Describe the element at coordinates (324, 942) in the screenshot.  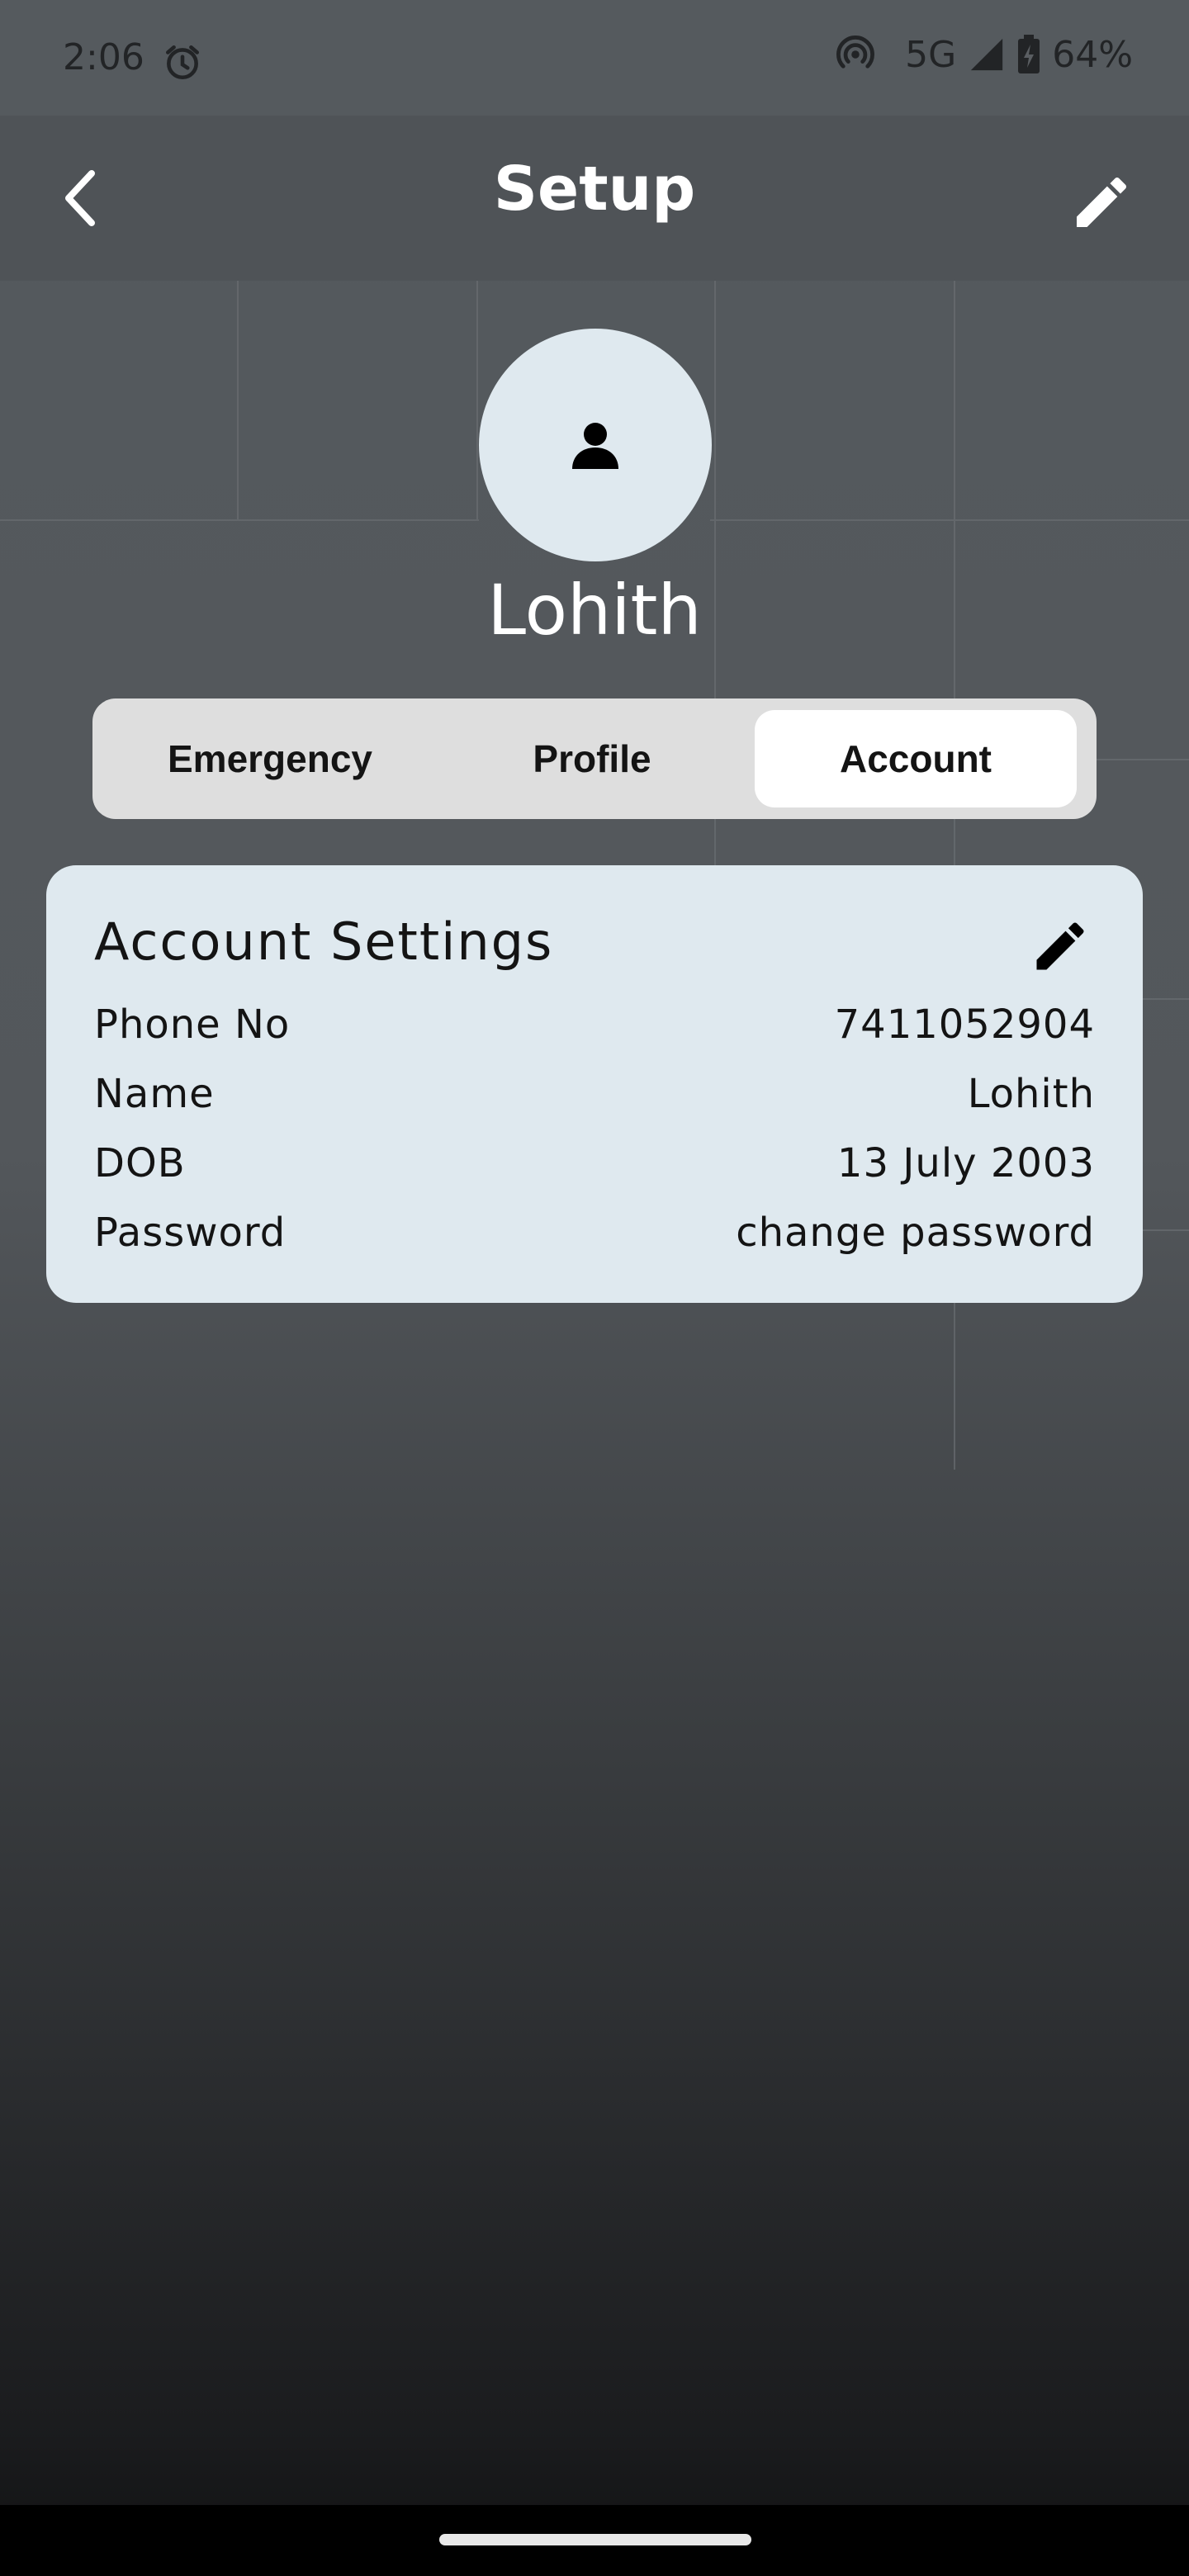
I see `card-title: Account Settings` at that location.